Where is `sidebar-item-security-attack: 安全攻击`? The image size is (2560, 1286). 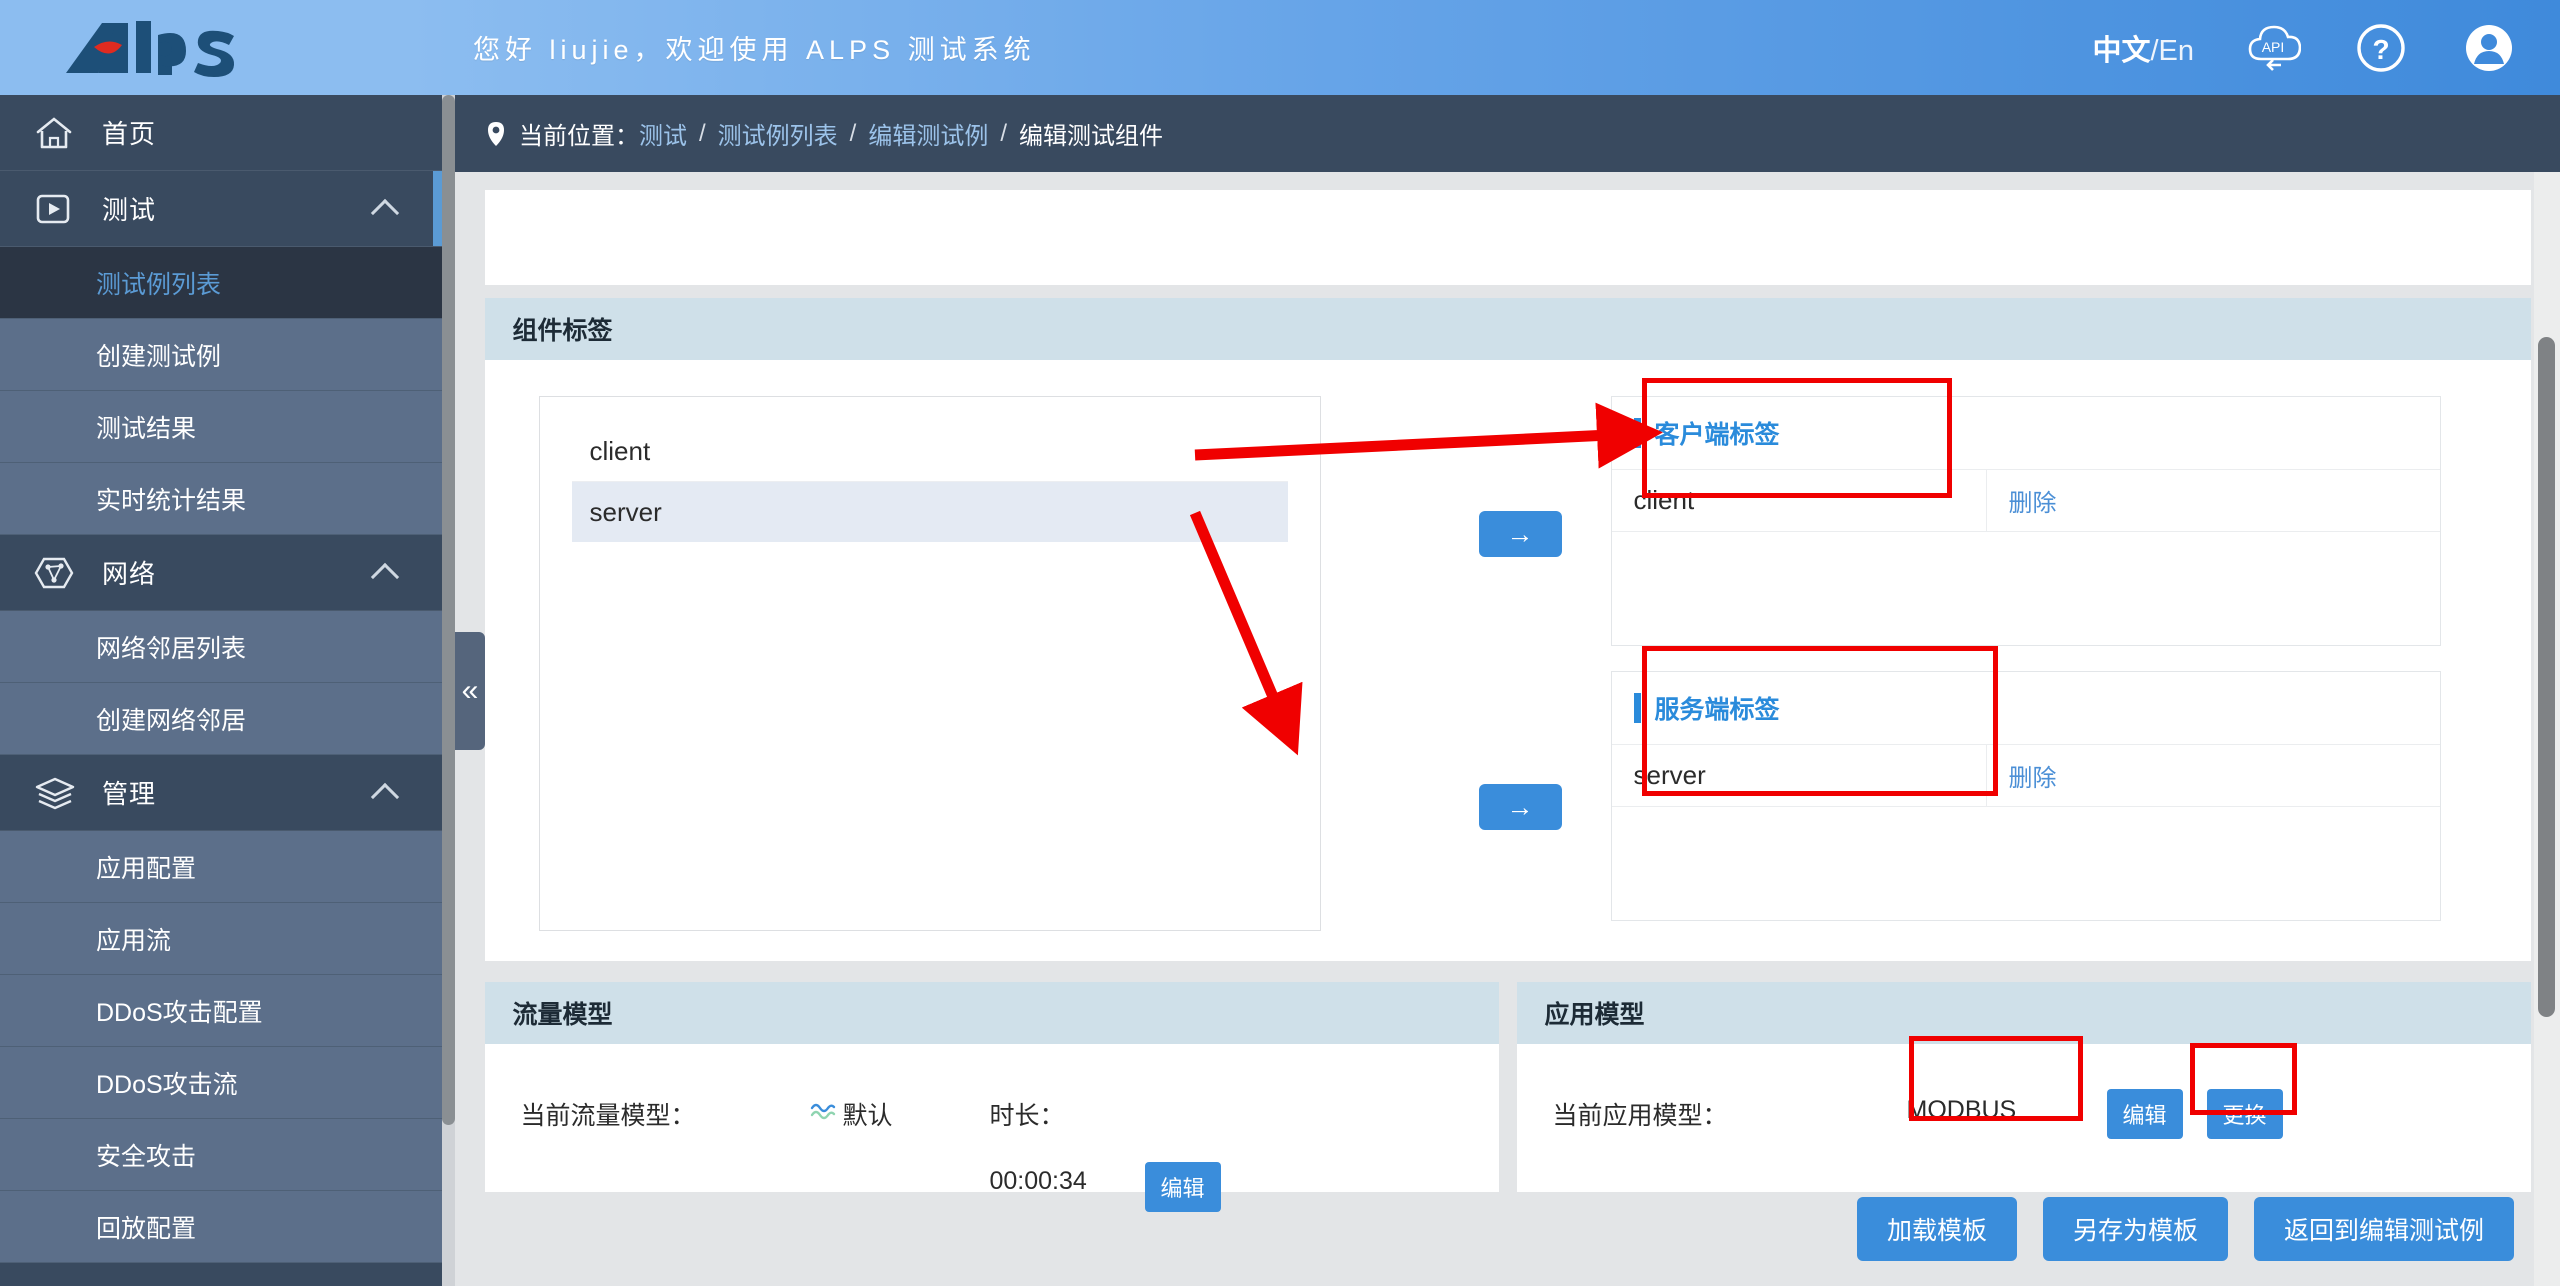
sidebar-item-security-attack: 安全攻击 is located at coordinates (227, 1155).